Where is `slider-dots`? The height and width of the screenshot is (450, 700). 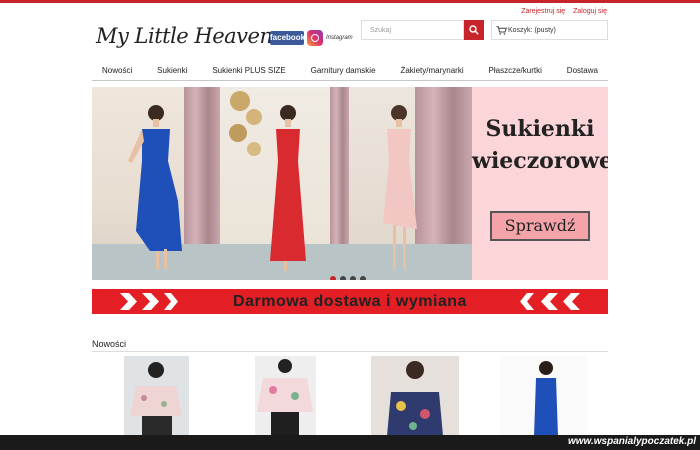 slider-dots is located at coordinates (350, 274).